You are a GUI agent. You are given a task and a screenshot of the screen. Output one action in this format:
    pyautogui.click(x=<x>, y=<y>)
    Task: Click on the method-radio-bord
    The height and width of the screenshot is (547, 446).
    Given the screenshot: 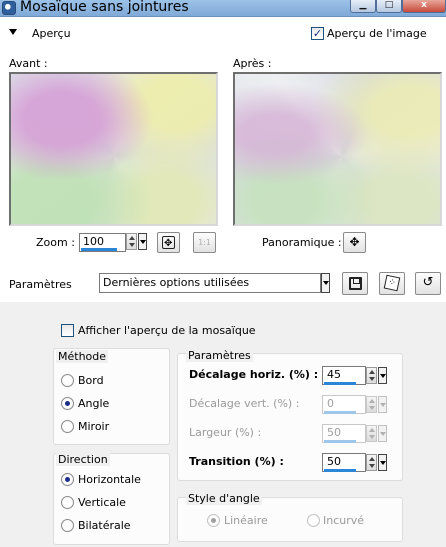 What is the action you would take?
    pyautogui.click(x=67, y=380)
    